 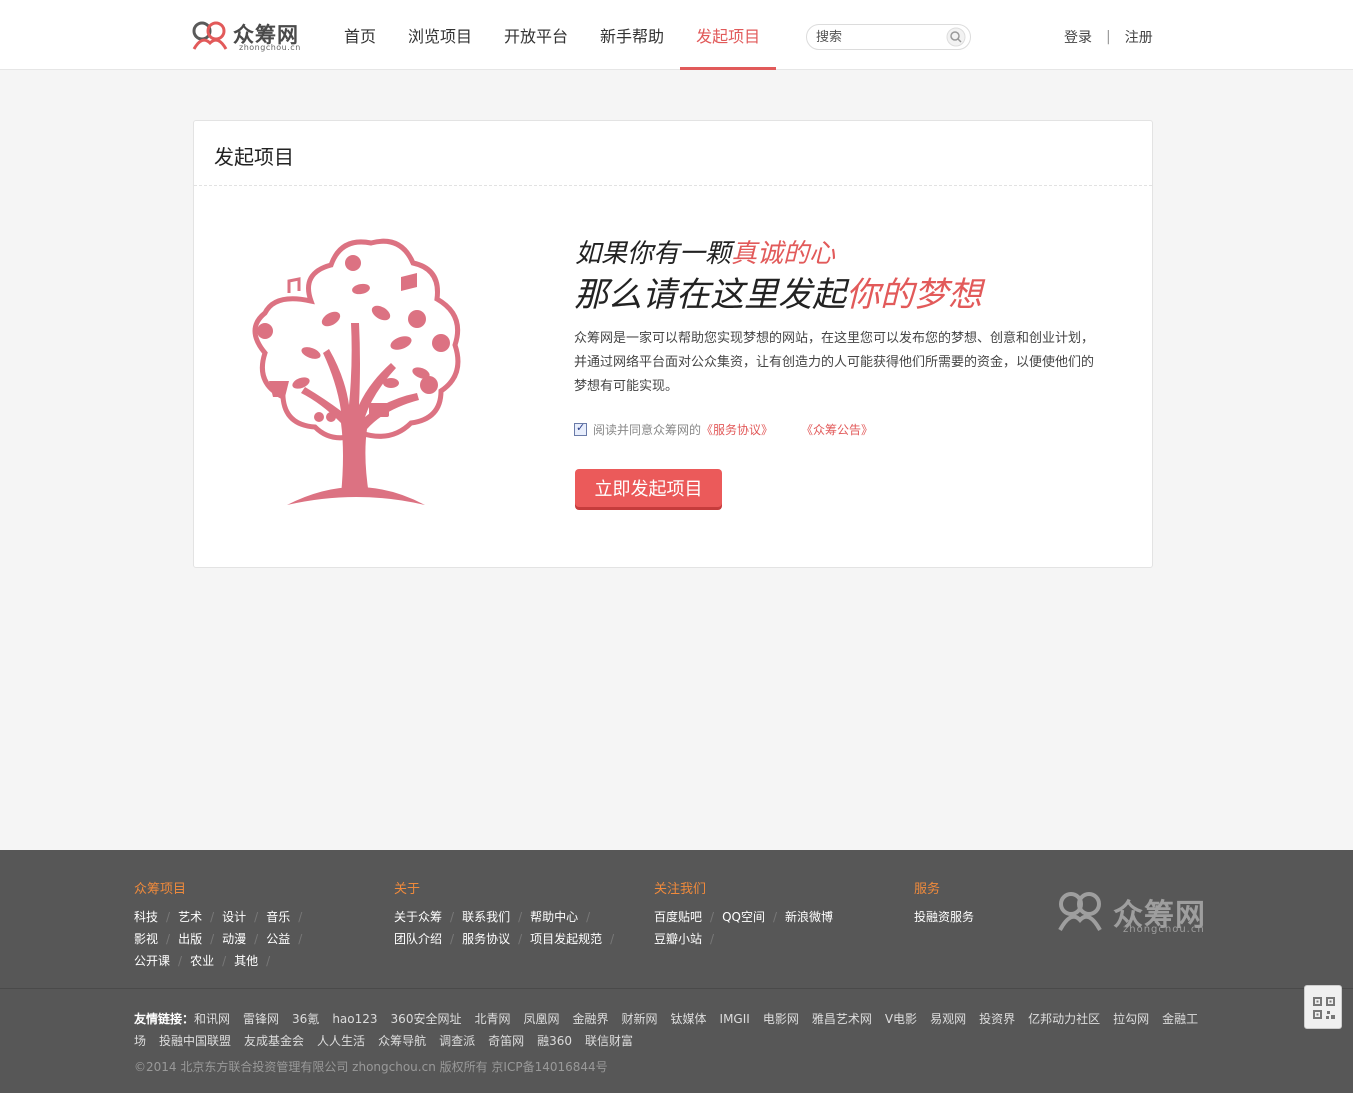 I want to click on friend-links-label: 友情链接：, so click(x=164, y=1019).